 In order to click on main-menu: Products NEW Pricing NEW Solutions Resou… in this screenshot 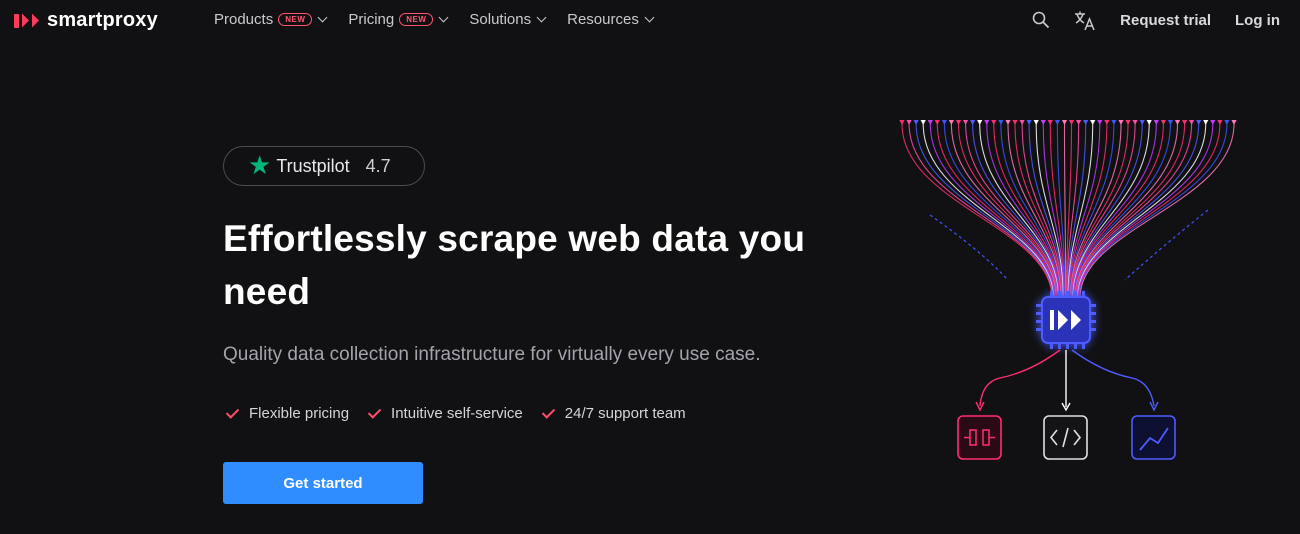, I will do `click(434, 19)`.